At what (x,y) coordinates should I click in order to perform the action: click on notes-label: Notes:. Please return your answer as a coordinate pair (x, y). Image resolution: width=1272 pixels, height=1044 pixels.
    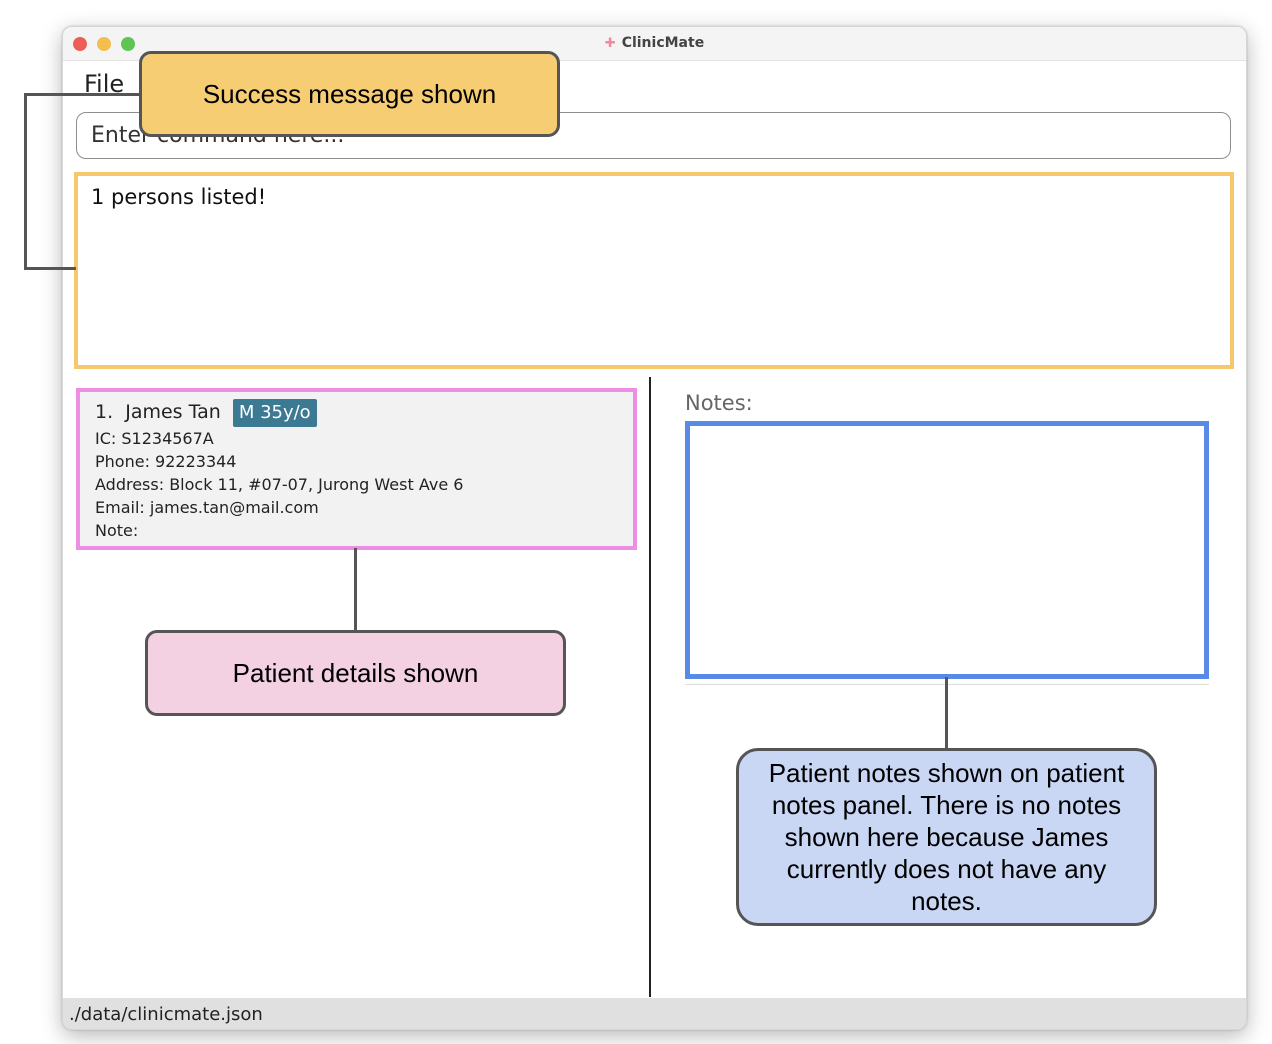
    Looking at the image, I should click on (719, 403).